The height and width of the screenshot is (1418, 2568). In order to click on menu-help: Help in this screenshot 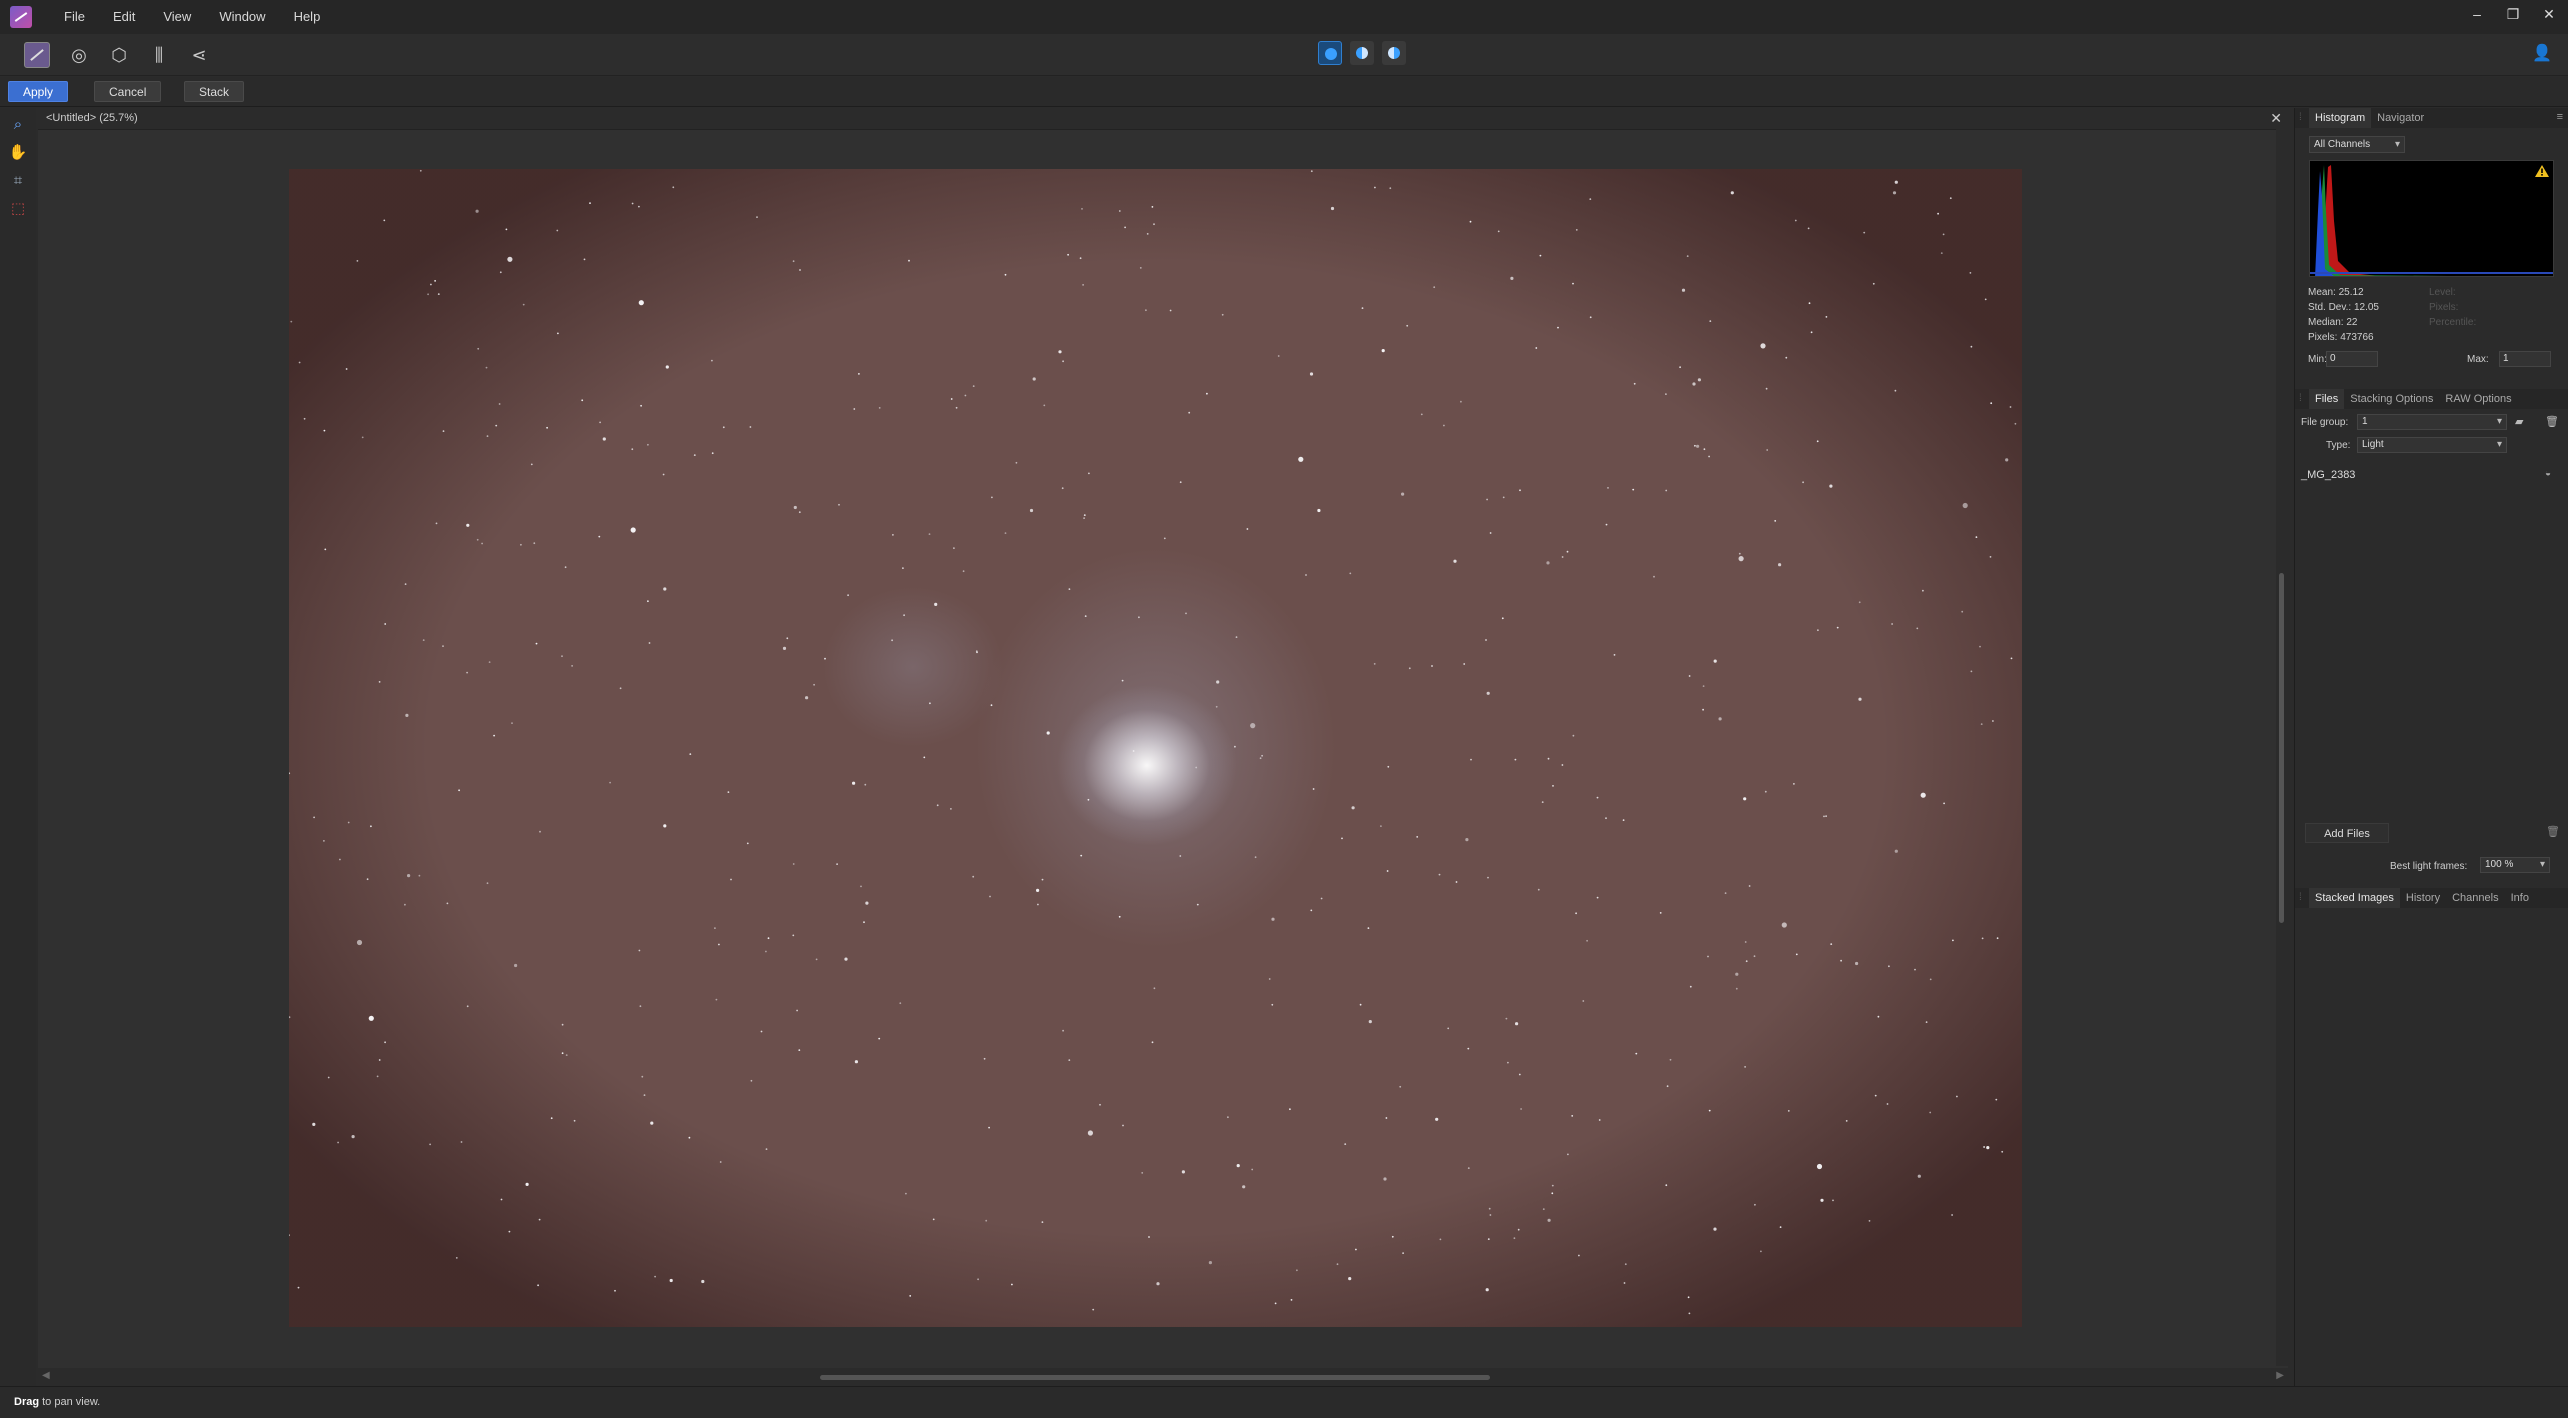, I will do `click(307, 17)`.